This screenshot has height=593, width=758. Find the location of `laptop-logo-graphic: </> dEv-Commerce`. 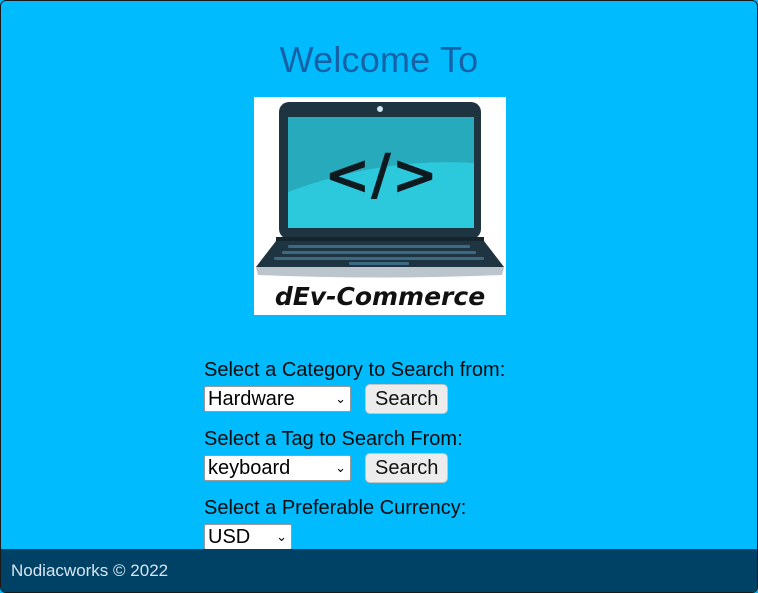

laptop-logo-graphic: </> dEv-Commerce is located at coordinates (380, 206).